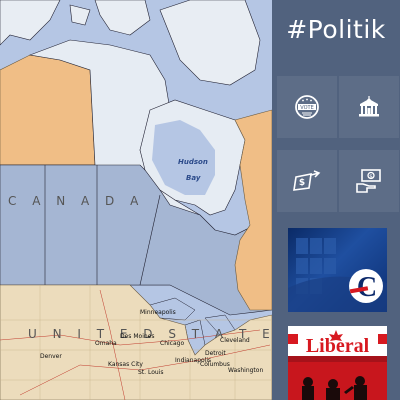  Describe the element at coordinates (193, 178) in the screenshot. I see `map-label-bay: Bay` at that location.